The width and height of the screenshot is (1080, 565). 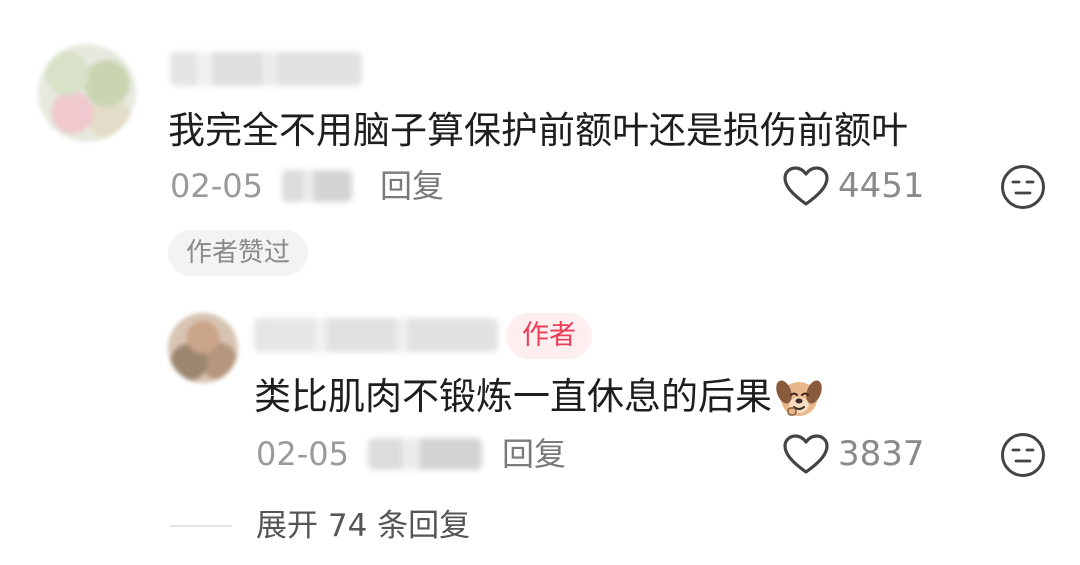 I want to click on divider-line, so click(x=201, y=526).